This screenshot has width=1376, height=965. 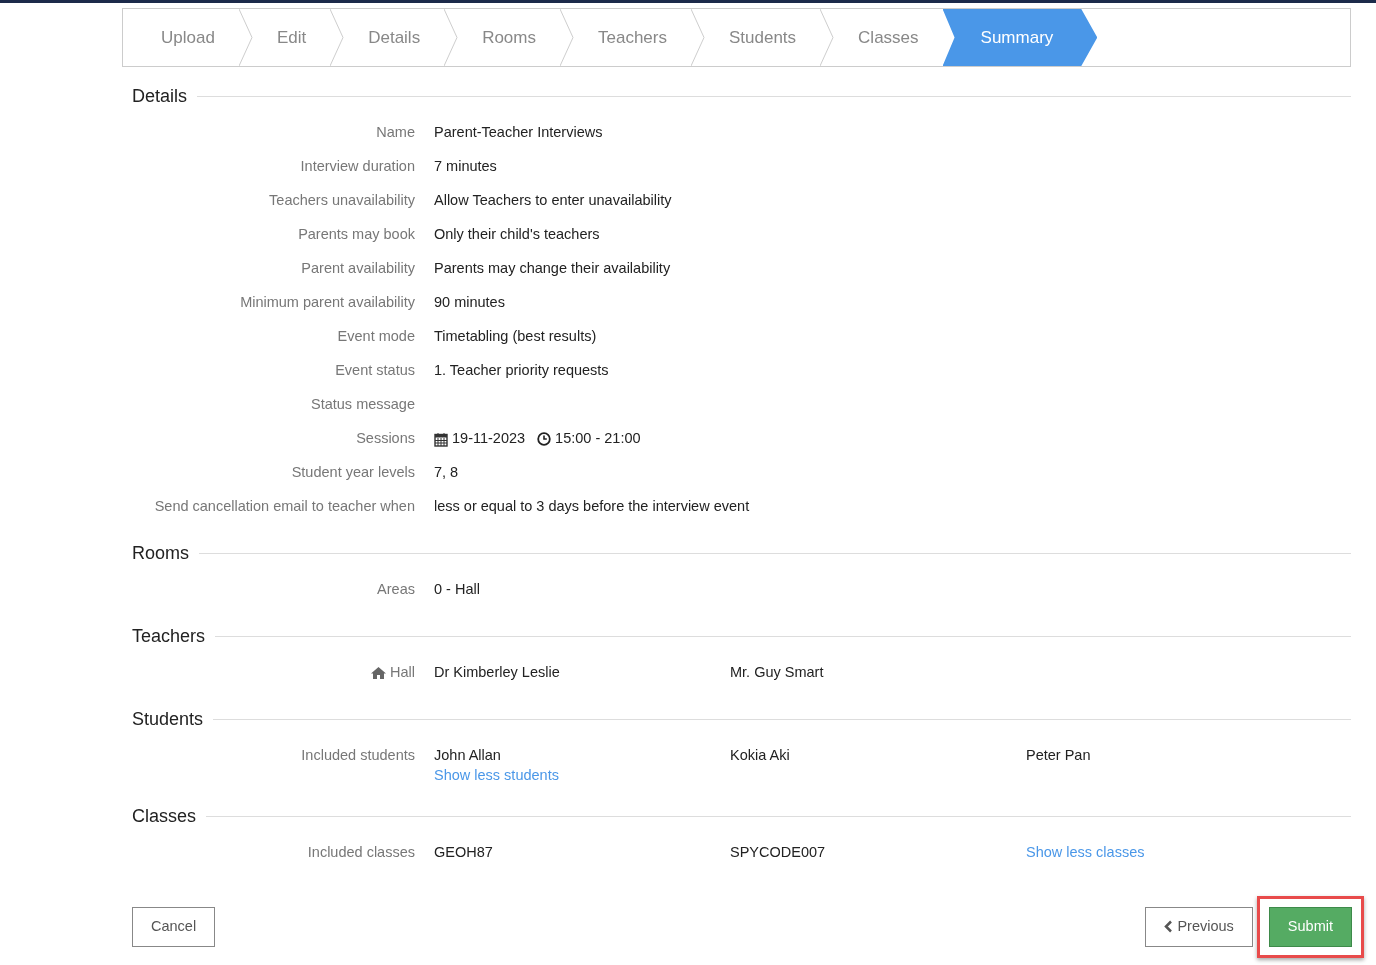 What do you see at coordinates (353, 472) in the screenshot?
I see `field-label: Student year levels` at bounding box center [353, 472].